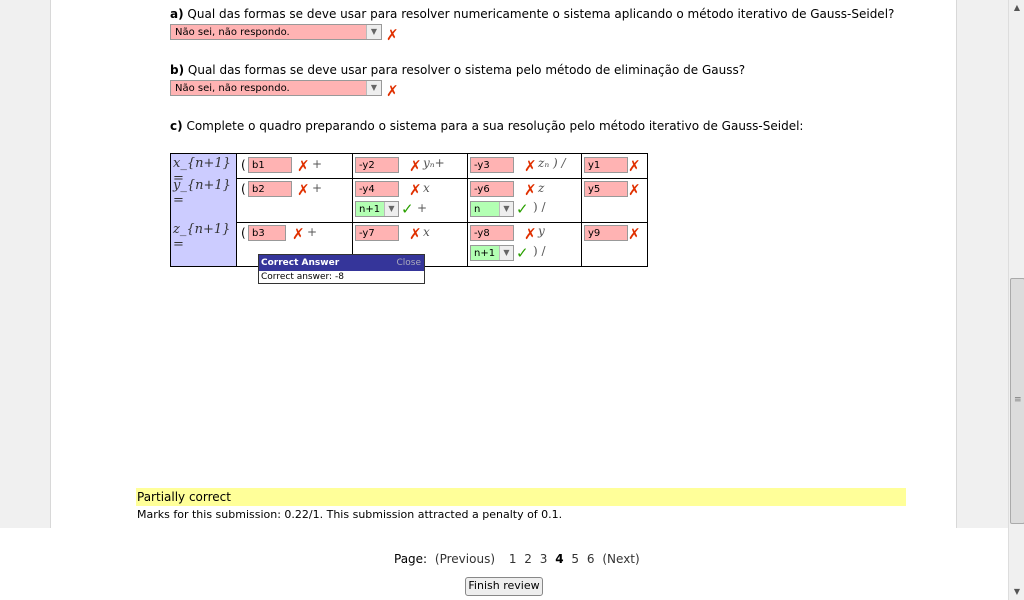 This screenshot has height=600, width=1024. I want to click on answer-a-select: Não sei, não respondo. ▼, so click(276, 32).